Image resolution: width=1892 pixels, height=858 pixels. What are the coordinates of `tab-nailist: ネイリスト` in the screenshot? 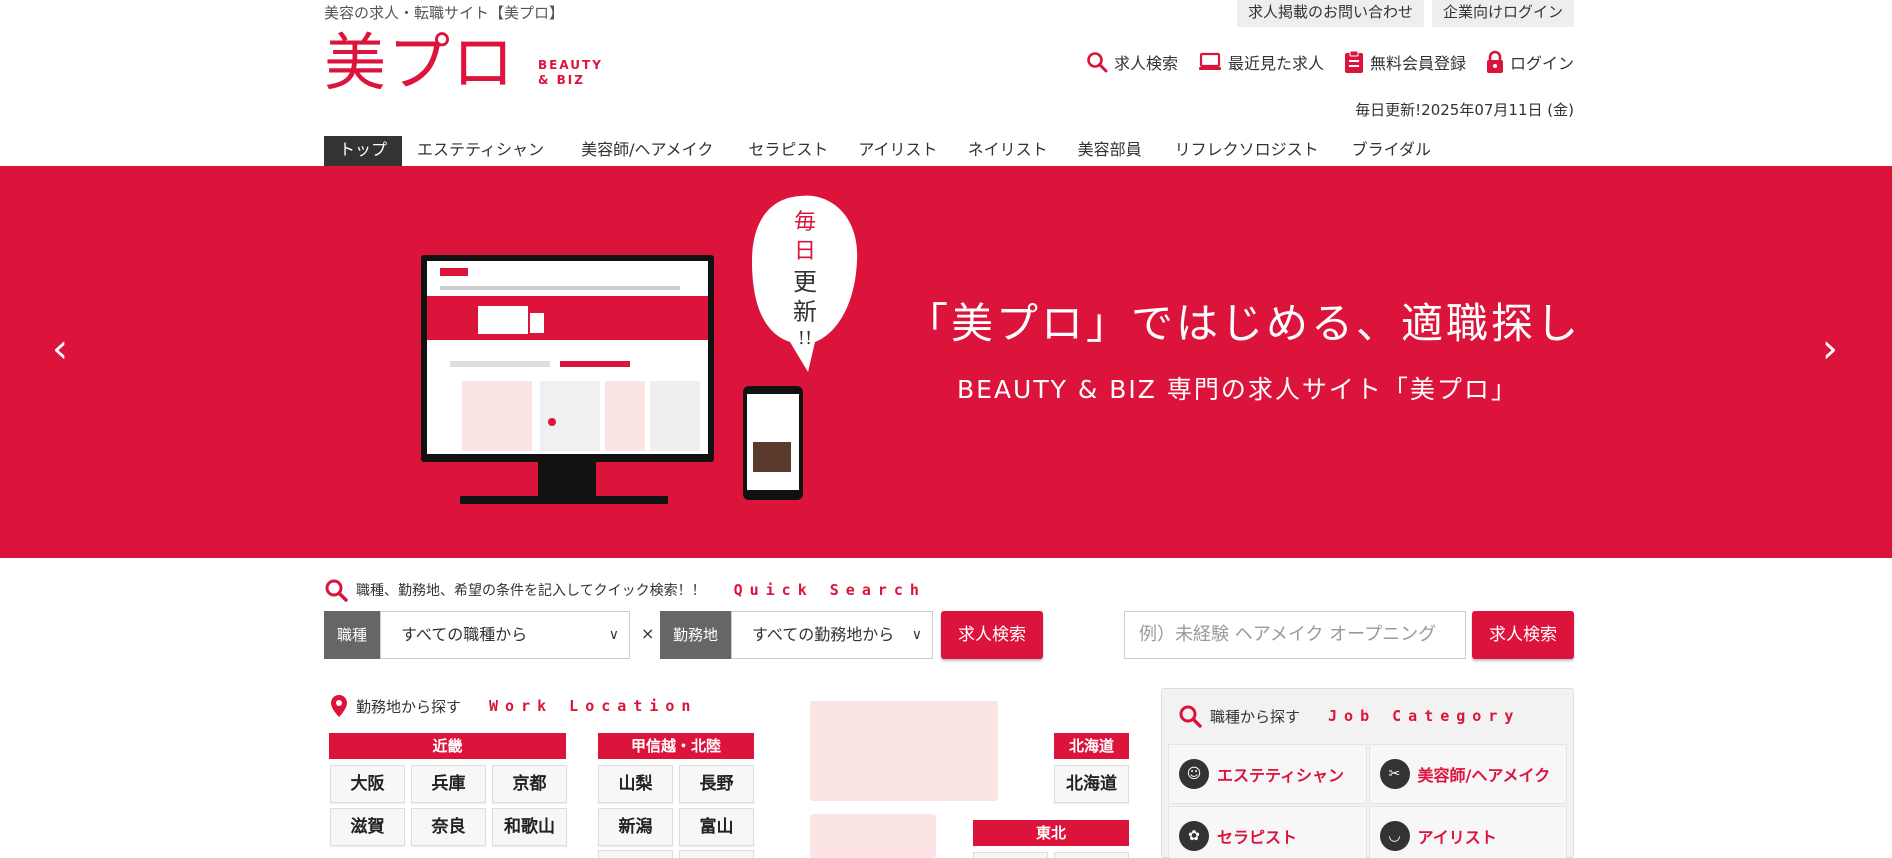 It's located at (1008, 151).